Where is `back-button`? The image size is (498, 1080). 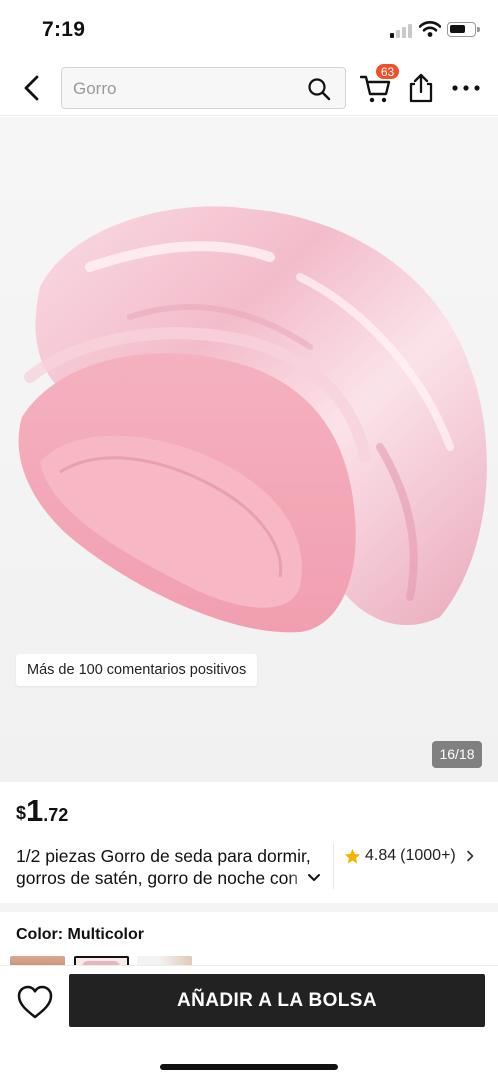 back-button is located at coordinates (32, 88).